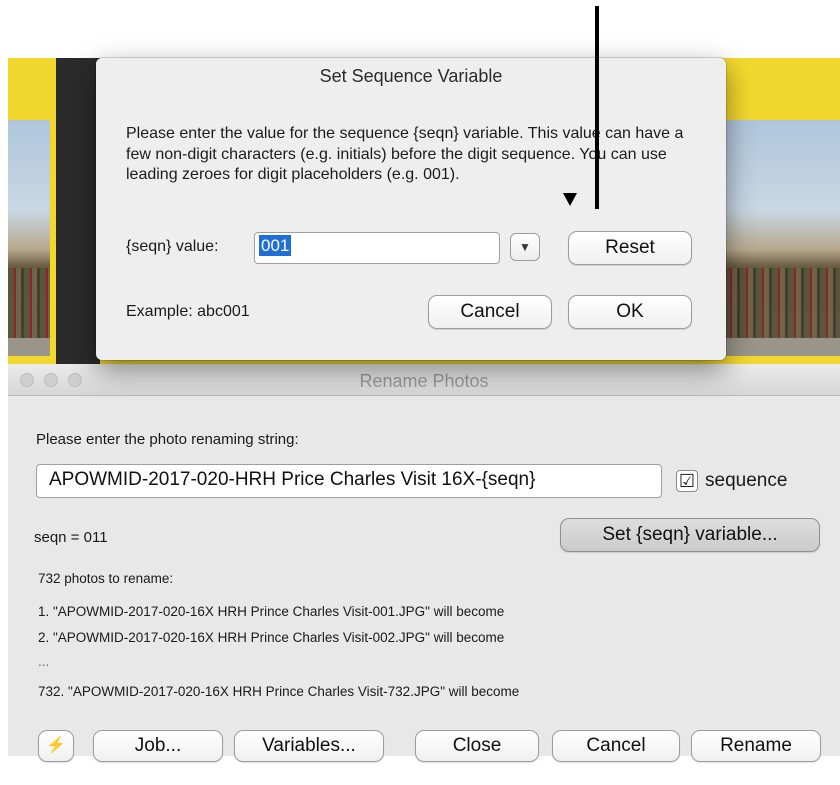 The height and width of the screenshot is (785, 840). I want to click on background-dark-band, so click(78, 211).